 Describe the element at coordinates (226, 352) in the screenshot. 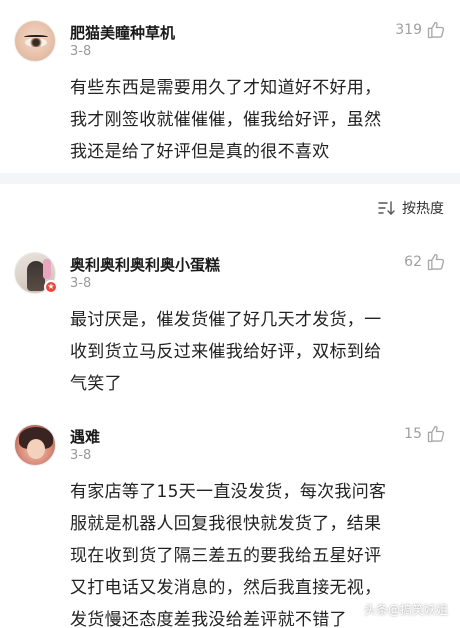

I see `comment-line: 收到货立马反过来催我给好评，双标到给` at that location.